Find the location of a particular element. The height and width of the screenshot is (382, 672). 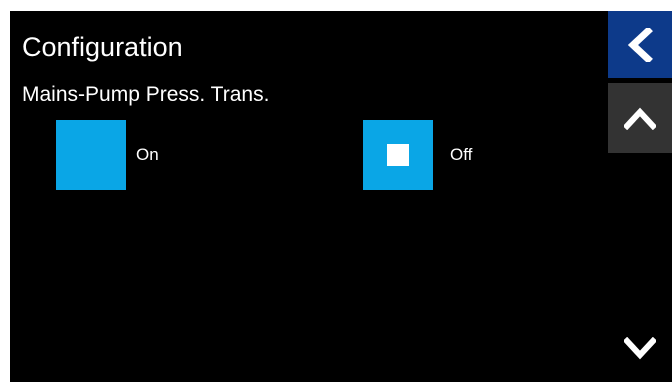

chevron-left-icon is located at coordinates (640, 44).